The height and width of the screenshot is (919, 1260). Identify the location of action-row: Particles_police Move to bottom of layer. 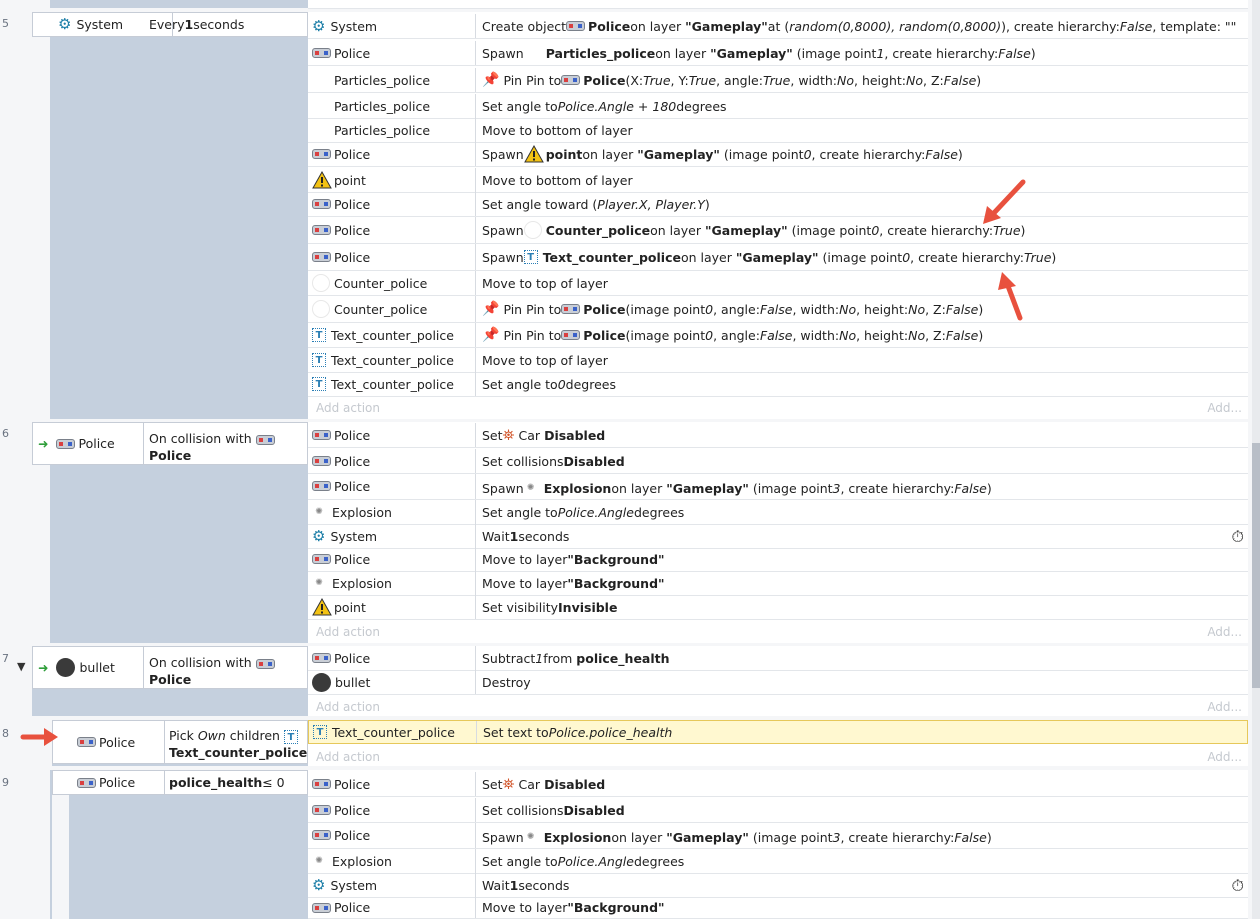
(778, 130).